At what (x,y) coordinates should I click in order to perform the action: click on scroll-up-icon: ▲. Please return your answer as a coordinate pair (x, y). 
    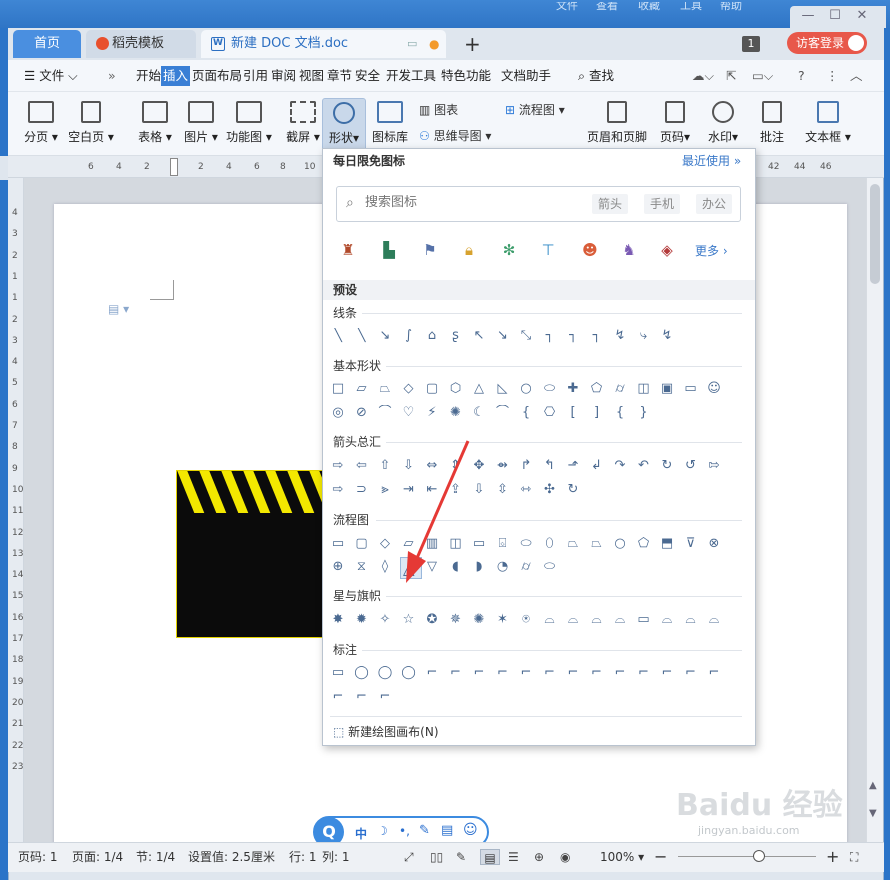
    Looking at the image, I should click on (873, 785).